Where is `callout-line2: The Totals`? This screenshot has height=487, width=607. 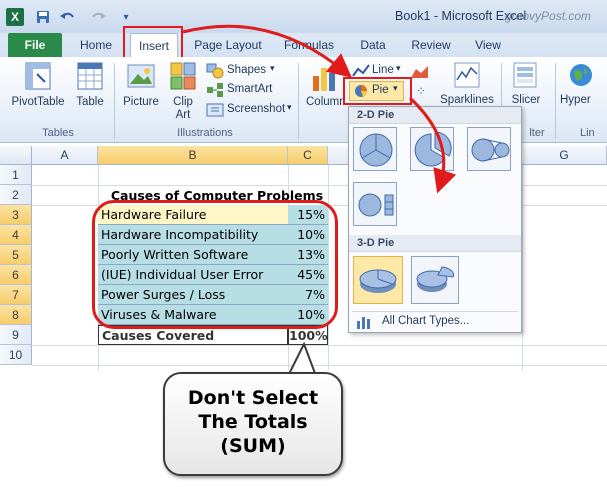 callout-line2: The Totals is located at coordinates (253, 422).